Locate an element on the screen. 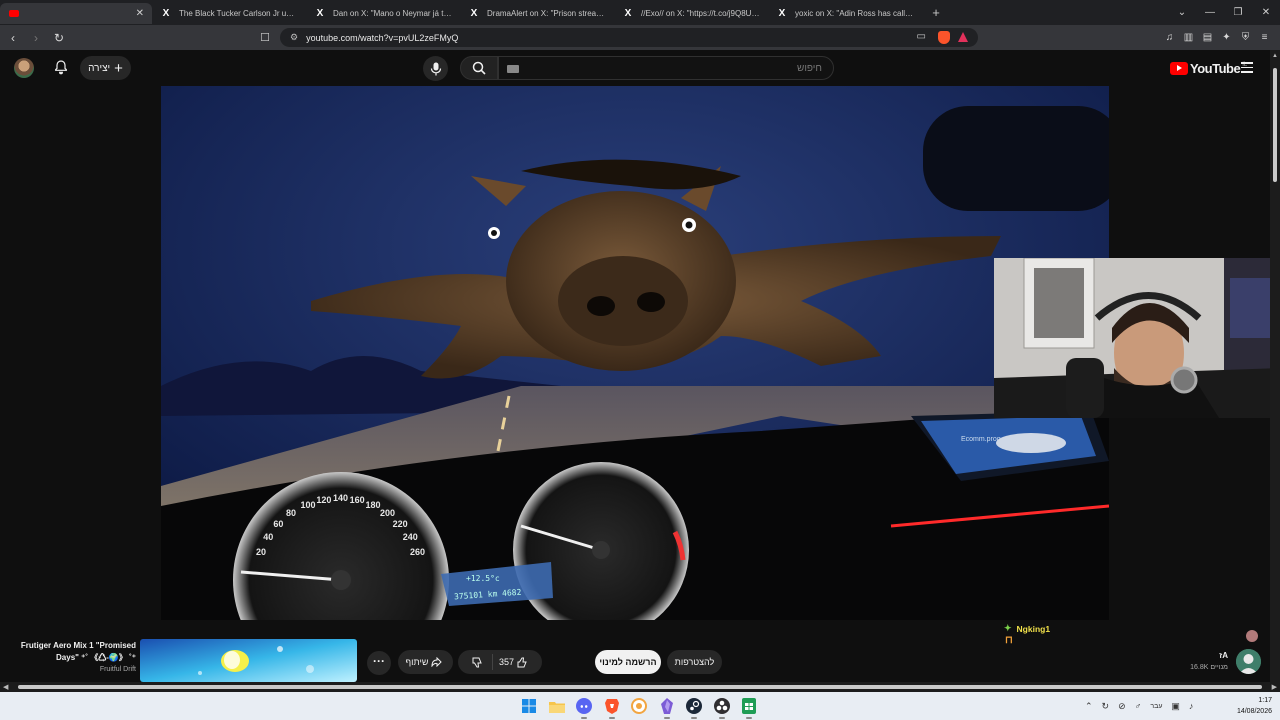  tab-title: //Exo// on X: "https://t.co/j9Q8UXO6 is located at coordinates (700, 13).